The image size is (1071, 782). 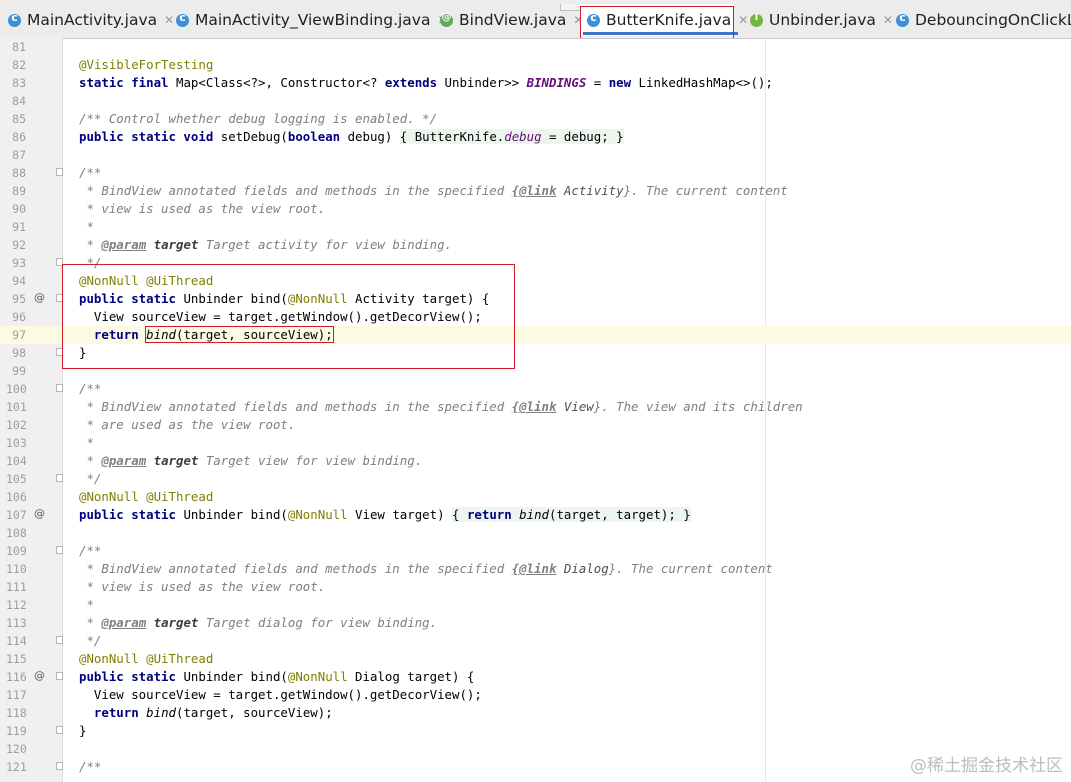 I want to click on code-text: Dialog target) {, so click(x=411, y=676).